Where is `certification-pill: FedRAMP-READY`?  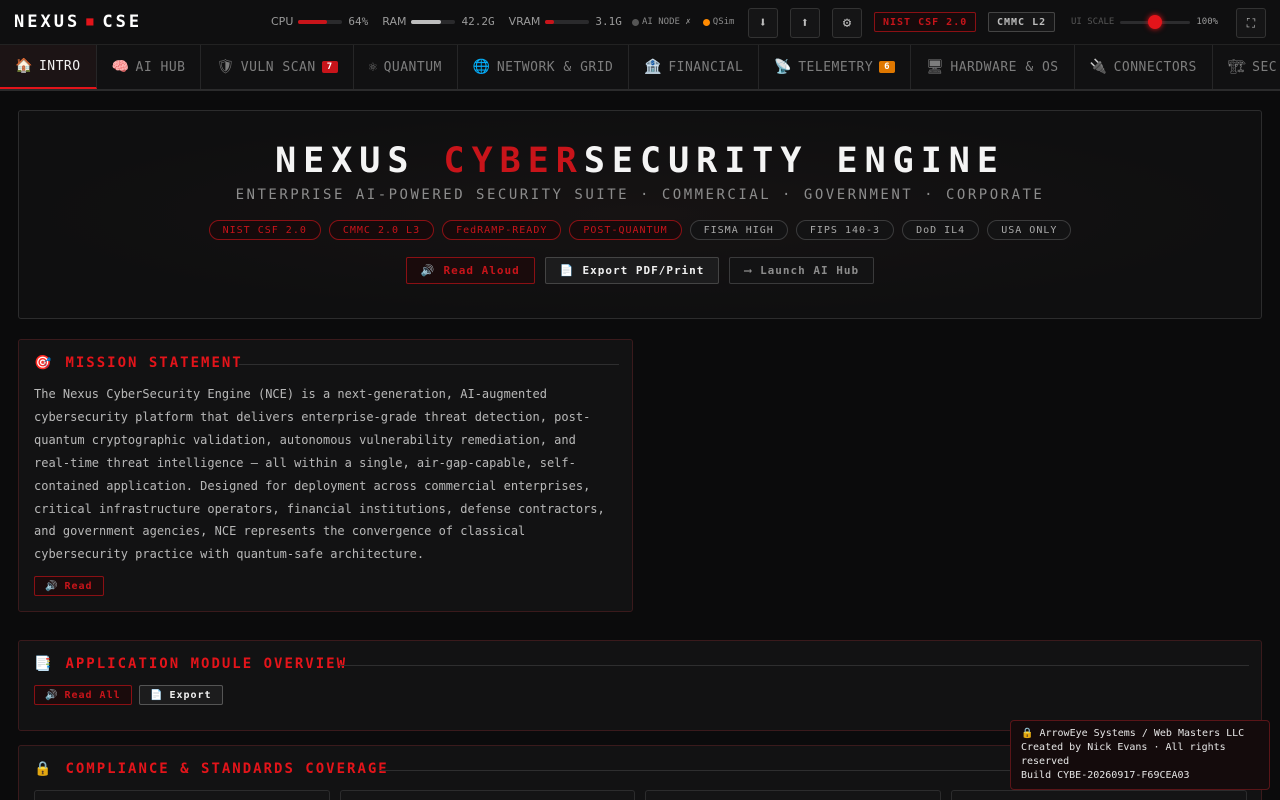 certification-pill: FedRAMP-READY is located at coordinates (502, 230).